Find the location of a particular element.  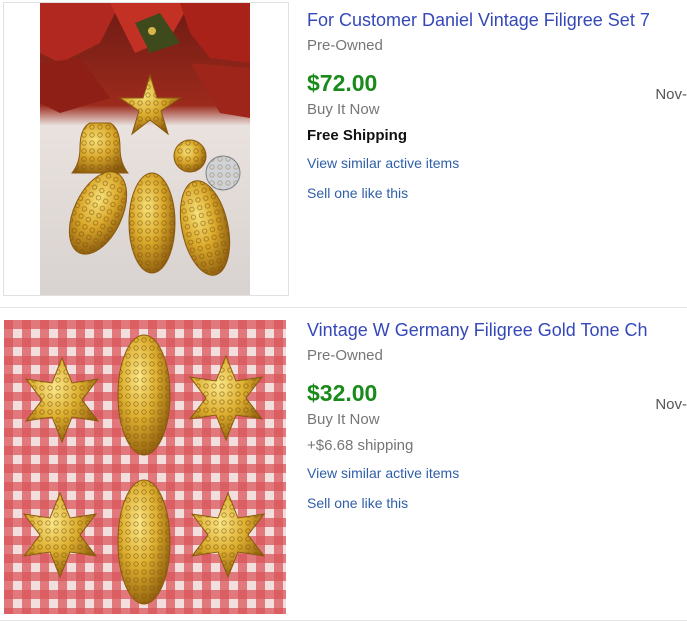

ornament-photo is located at coordinates (145, 149).